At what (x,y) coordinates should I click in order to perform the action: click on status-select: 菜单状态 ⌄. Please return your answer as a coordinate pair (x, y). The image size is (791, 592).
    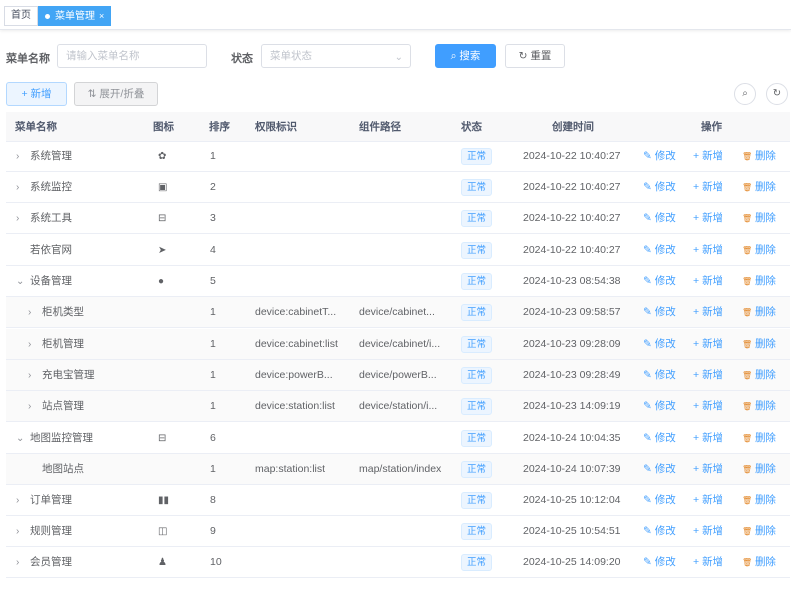
    Looking at the image, I should click on (336, 56).